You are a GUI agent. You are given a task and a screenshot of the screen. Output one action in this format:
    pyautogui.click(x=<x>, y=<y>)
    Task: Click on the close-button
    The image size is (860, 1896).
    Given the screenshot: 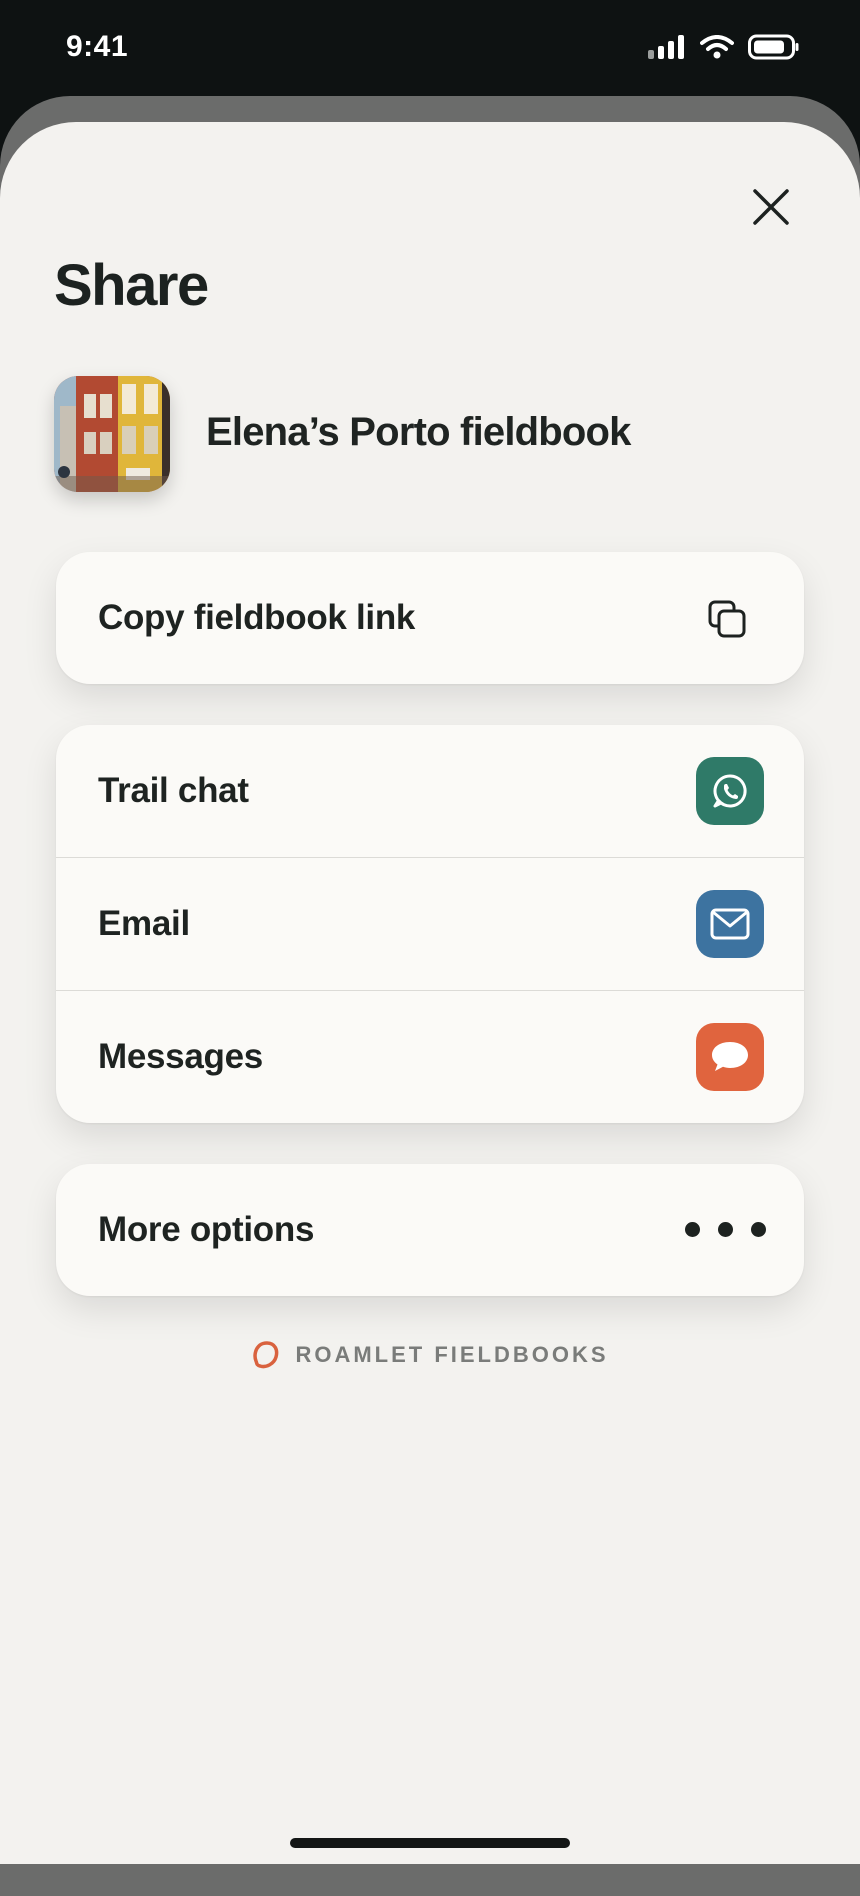 What is the action you would take?
    pyautogui.click(x=771, y=207)
    